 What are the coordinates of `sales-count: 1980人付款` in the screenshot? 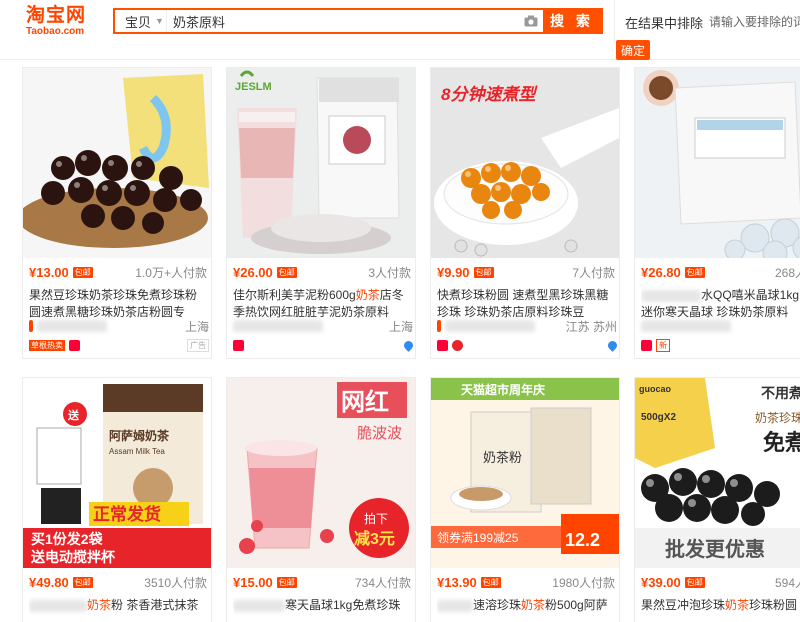 It's located at (583, 582).